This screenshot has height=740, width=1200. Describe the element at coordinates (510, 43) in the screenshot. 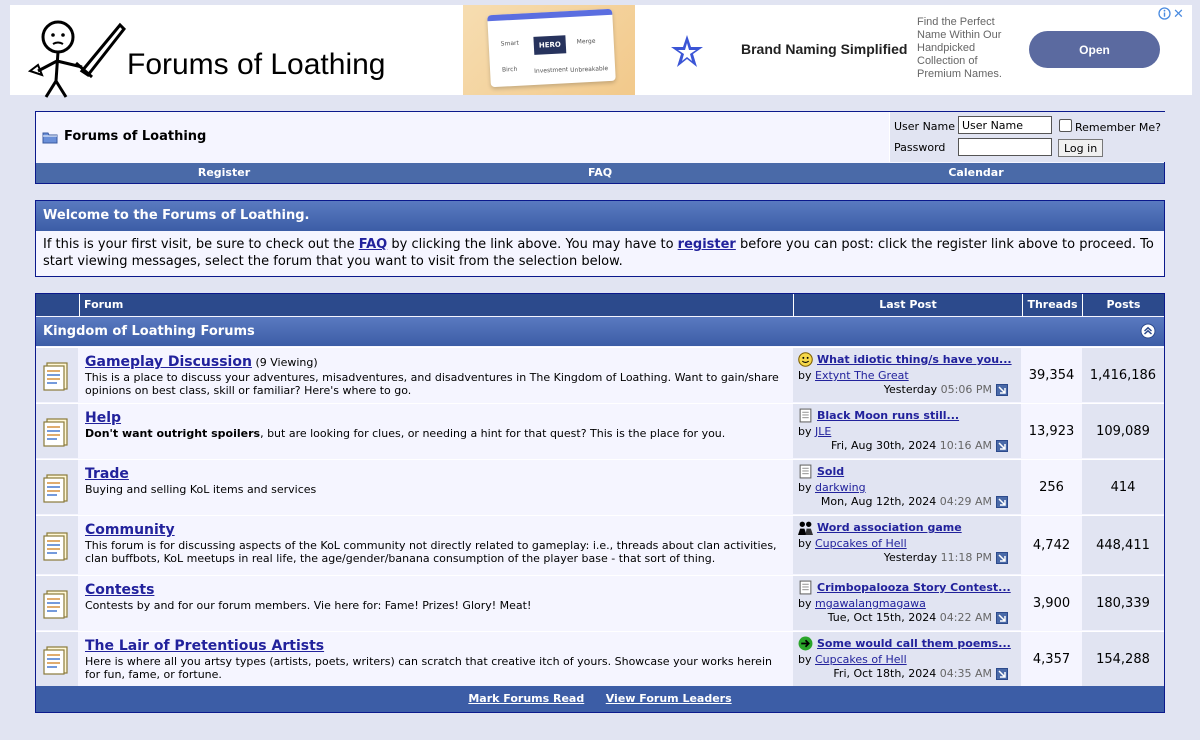

I see `ad-tile: Smart` at that location.